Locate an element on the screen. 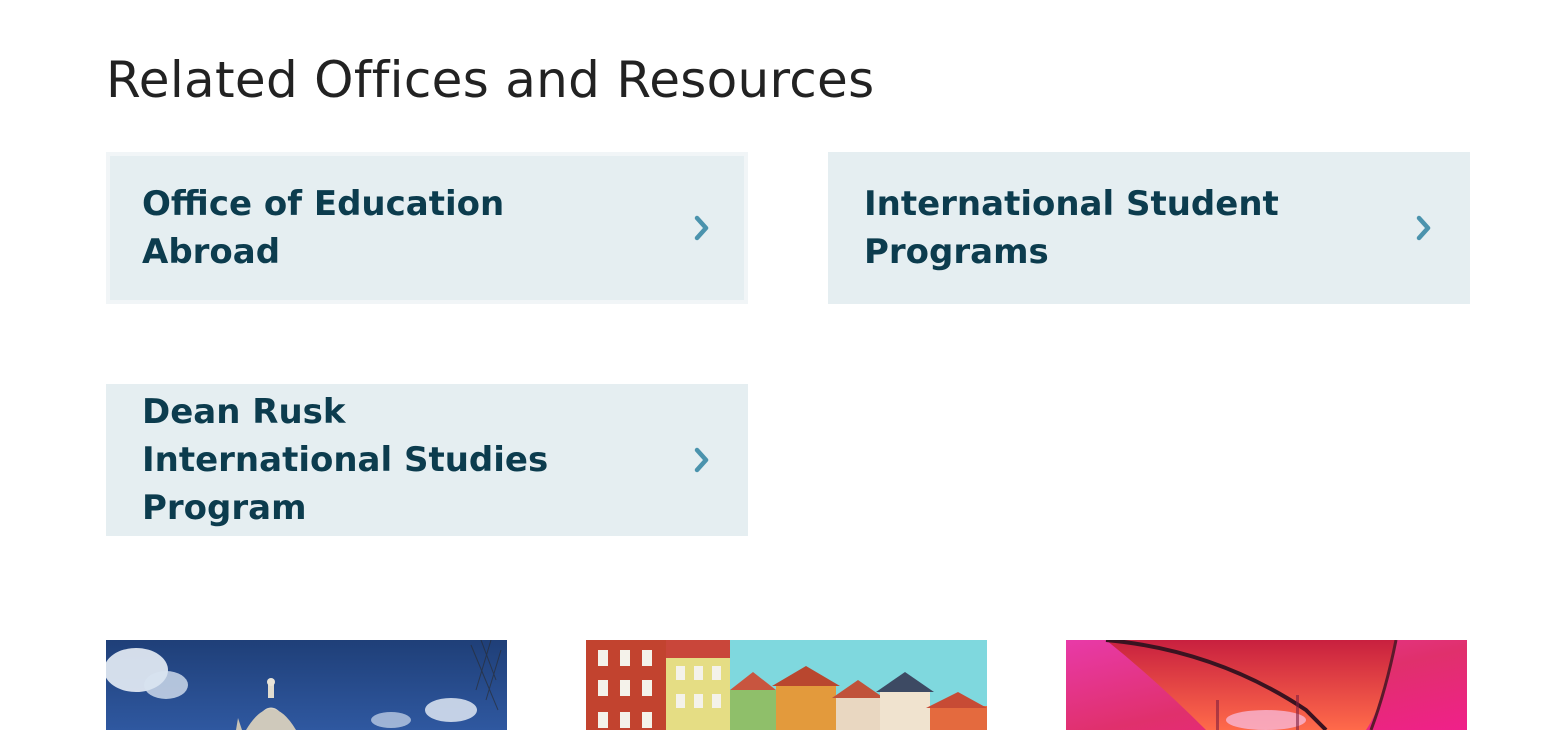 Image resolution: width=1568 pixels, height=730 pixels. resource-card-education-abroad: Office of Education Abroad is located at coordinates (427, 228).